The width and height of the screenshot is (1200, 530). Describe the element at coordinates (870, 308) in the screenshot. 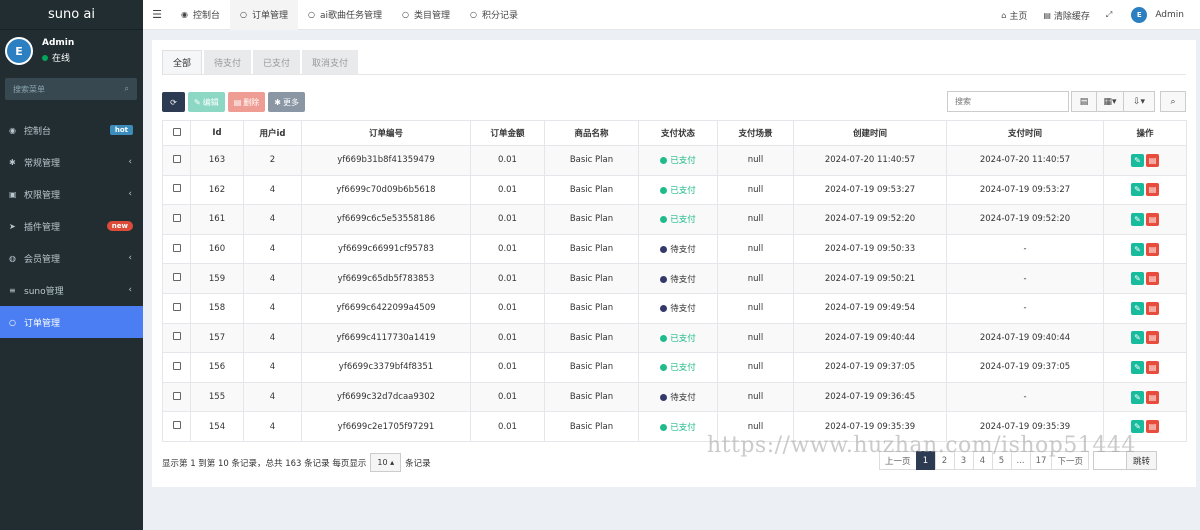

I see `cell-created: 2024-07-19 09:49:54` at that location.